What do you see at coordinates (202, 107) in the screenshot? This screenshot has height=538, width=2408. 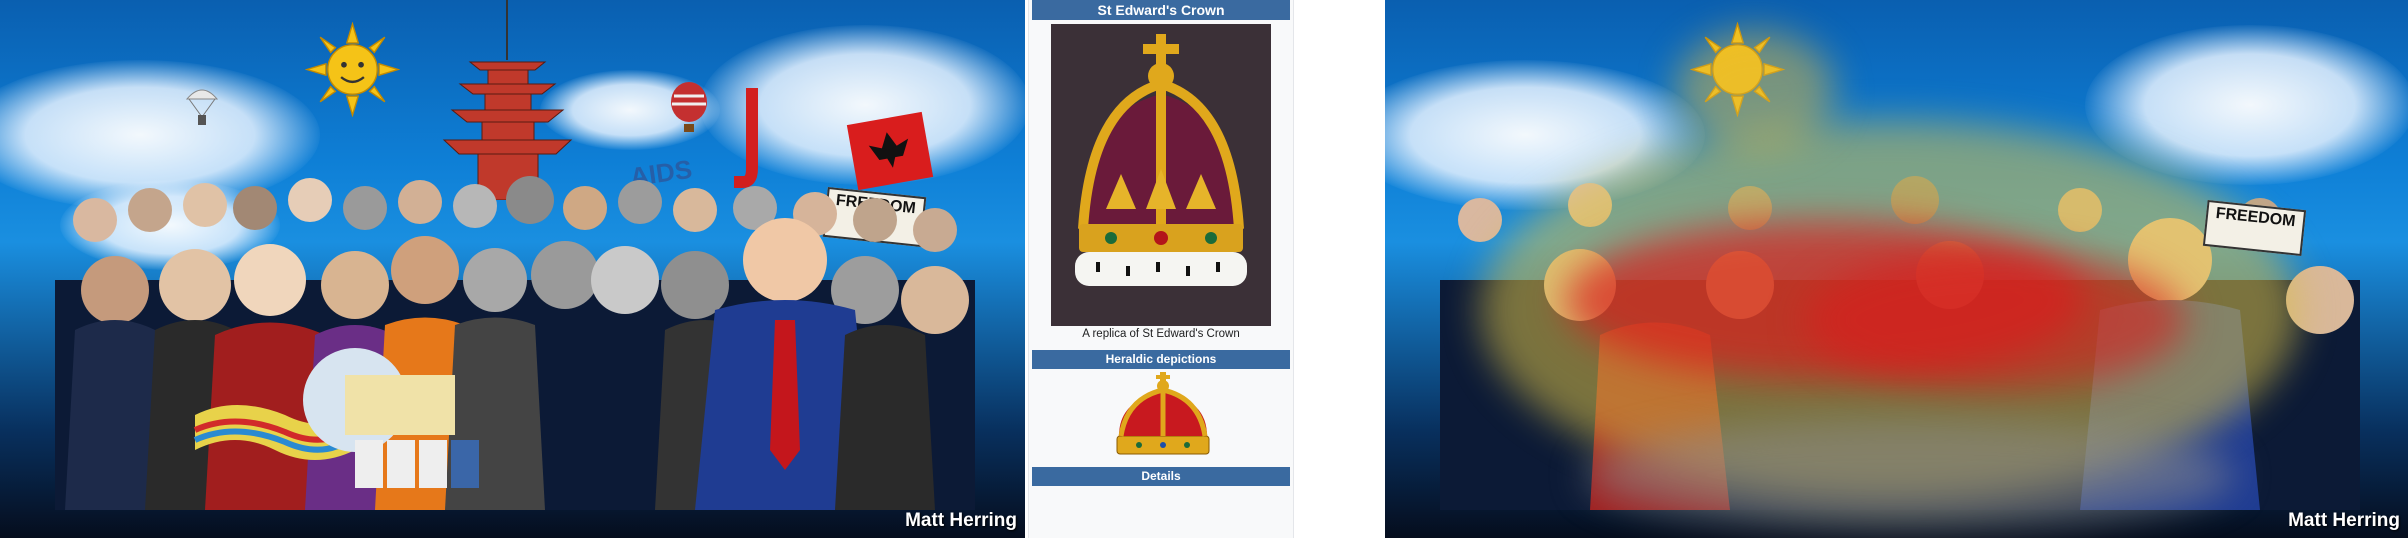 I see `parachute-icon` at bounding box center [202, 107].